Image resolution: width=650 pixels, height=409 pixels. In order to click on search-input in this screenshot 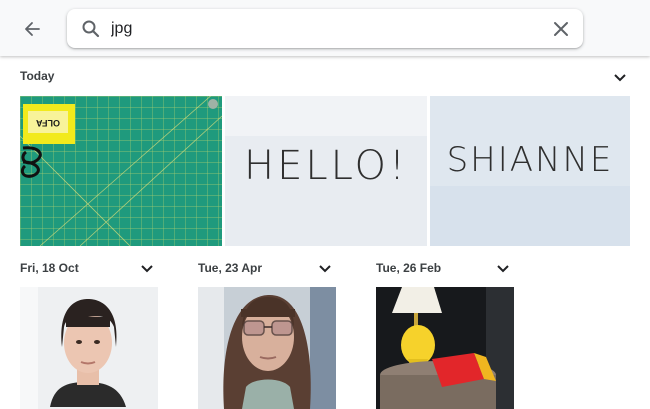, I will do `click(311, 29)`.